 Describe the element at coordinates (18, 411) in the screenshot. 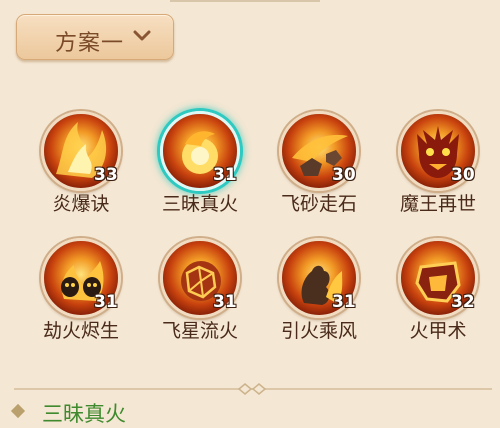

I see `bullet-diamond-icon` at that location.